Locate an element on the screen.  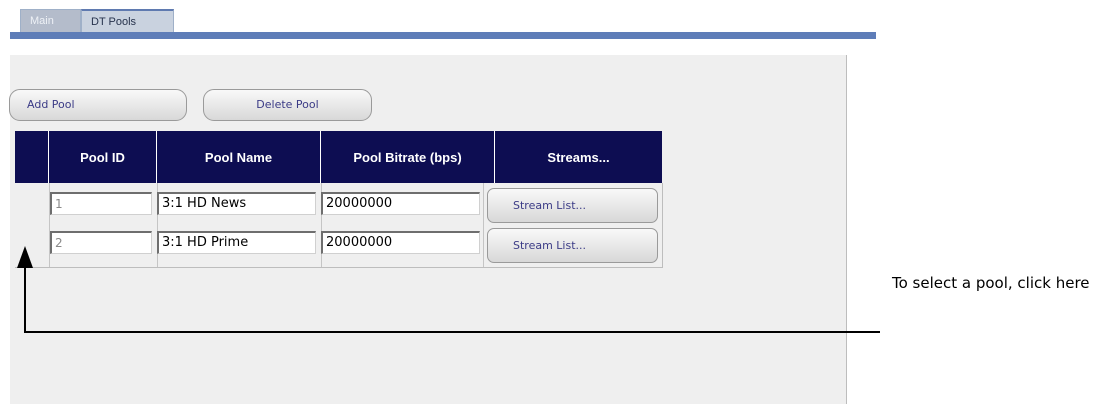
pool-name-column-header: Pool Name is located at coordinates (239, 157).